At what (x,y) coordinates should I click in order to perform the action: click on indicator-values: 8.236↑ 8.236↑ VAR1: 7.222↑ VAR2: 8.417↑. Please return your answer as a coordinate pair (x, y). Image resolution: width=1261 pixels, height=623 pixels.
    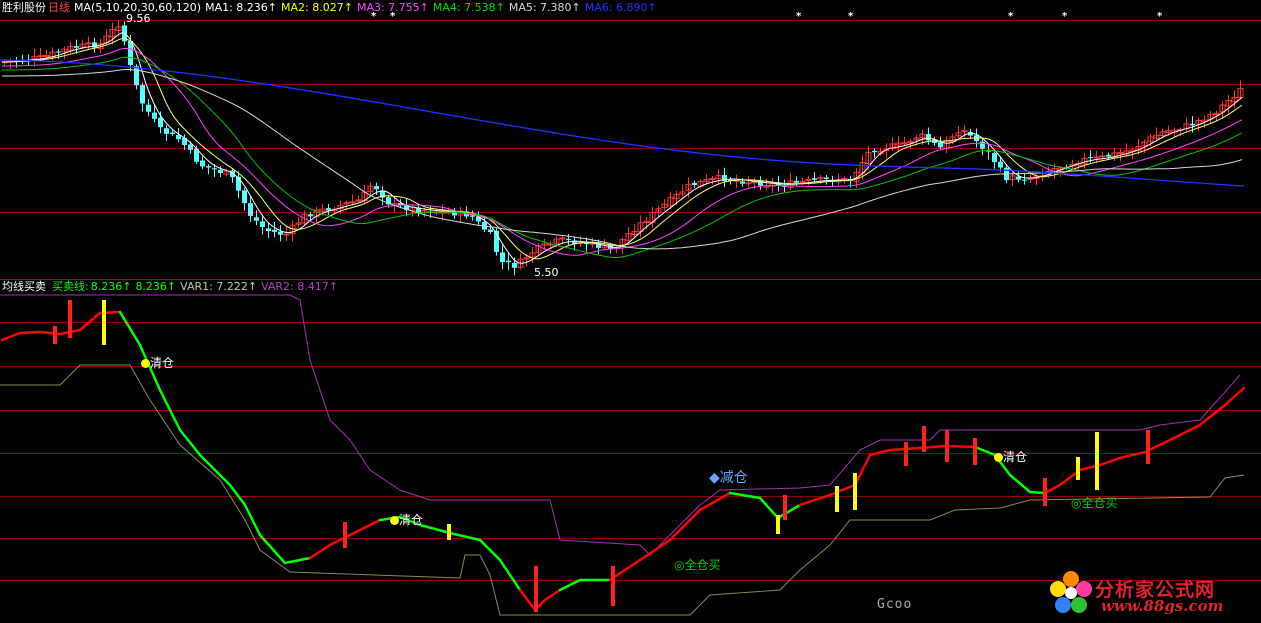
    Looking at the image, I should click on (216, 286).